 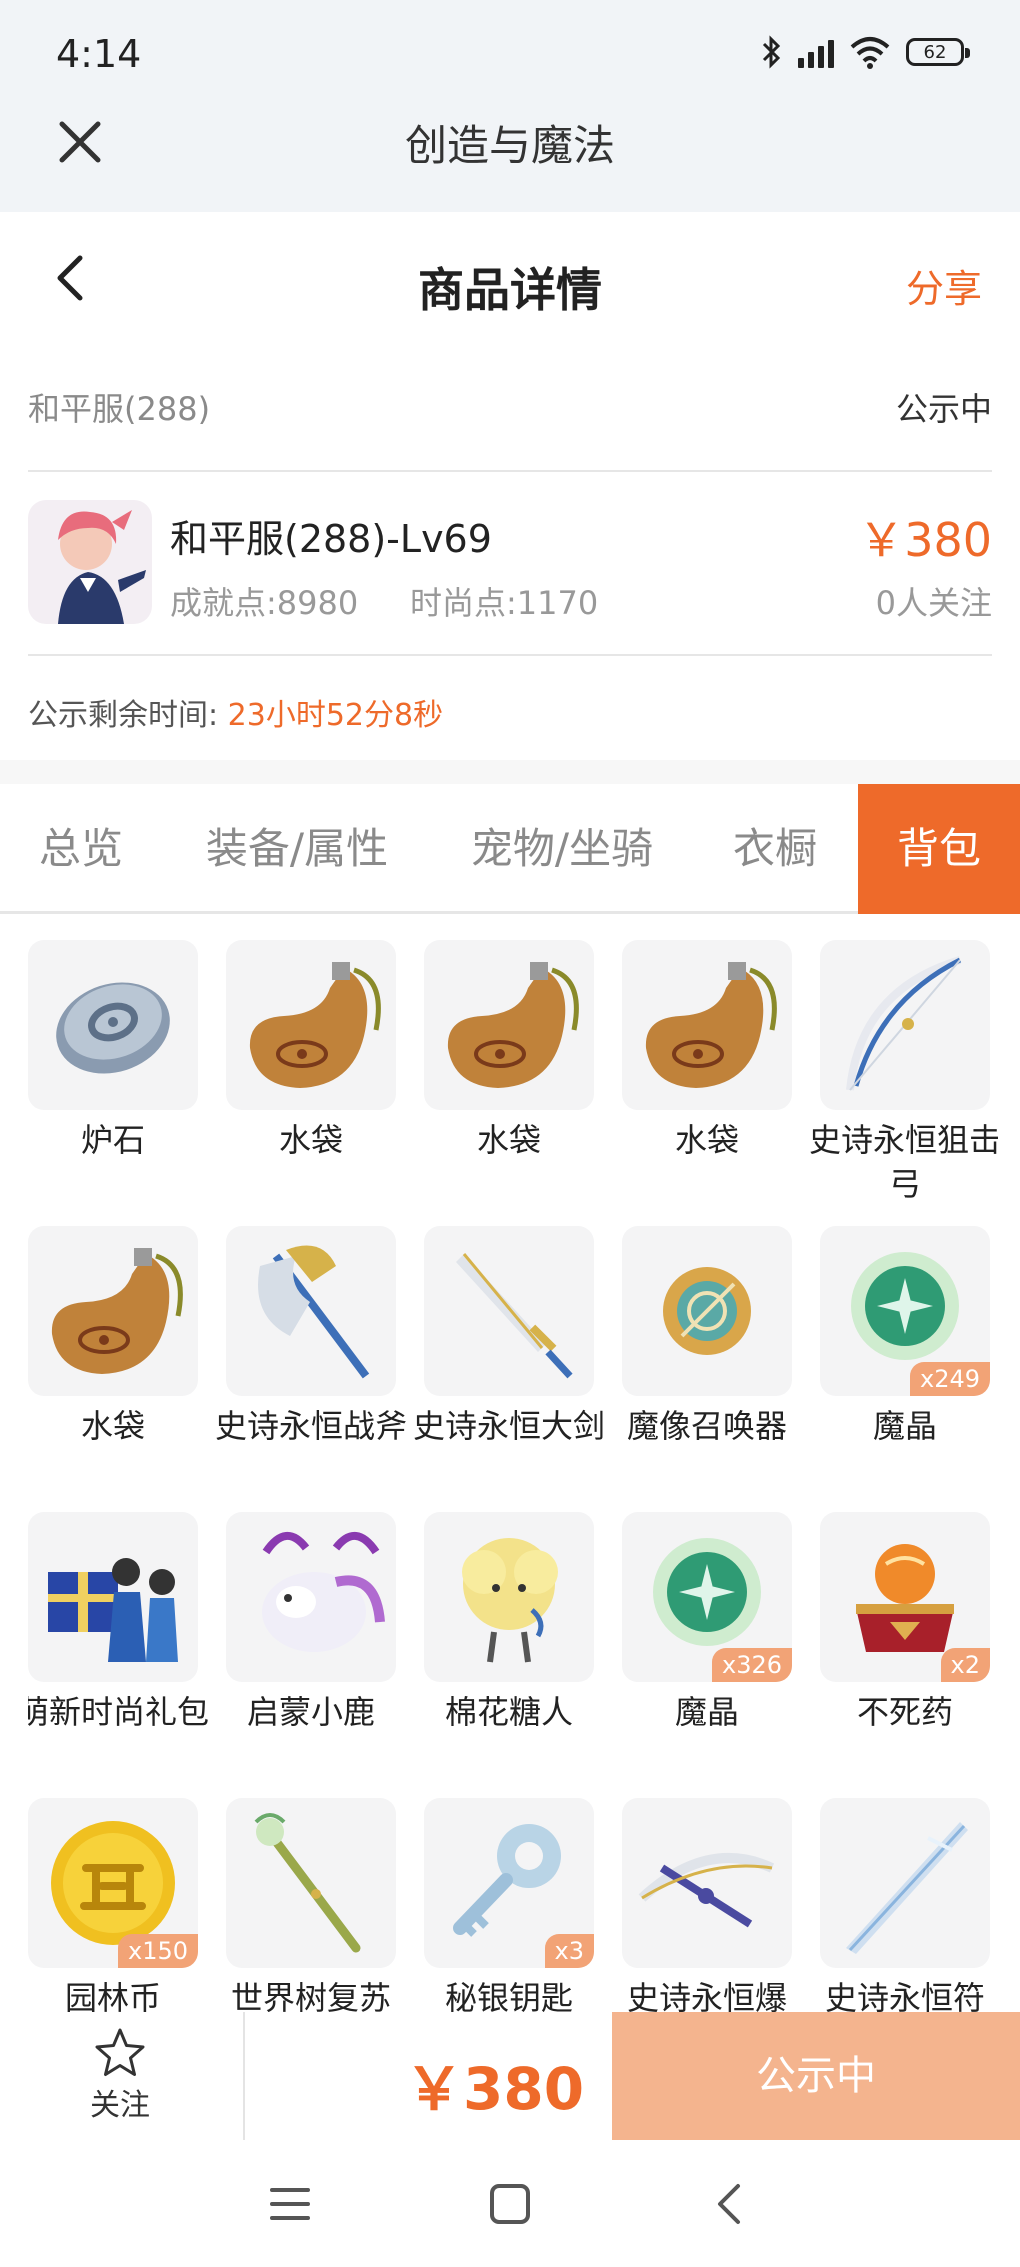 What do you see at coordinates (81, 849) in the screenshot?
I see `tab-overview: 总览` at bounding box center [81, 849].